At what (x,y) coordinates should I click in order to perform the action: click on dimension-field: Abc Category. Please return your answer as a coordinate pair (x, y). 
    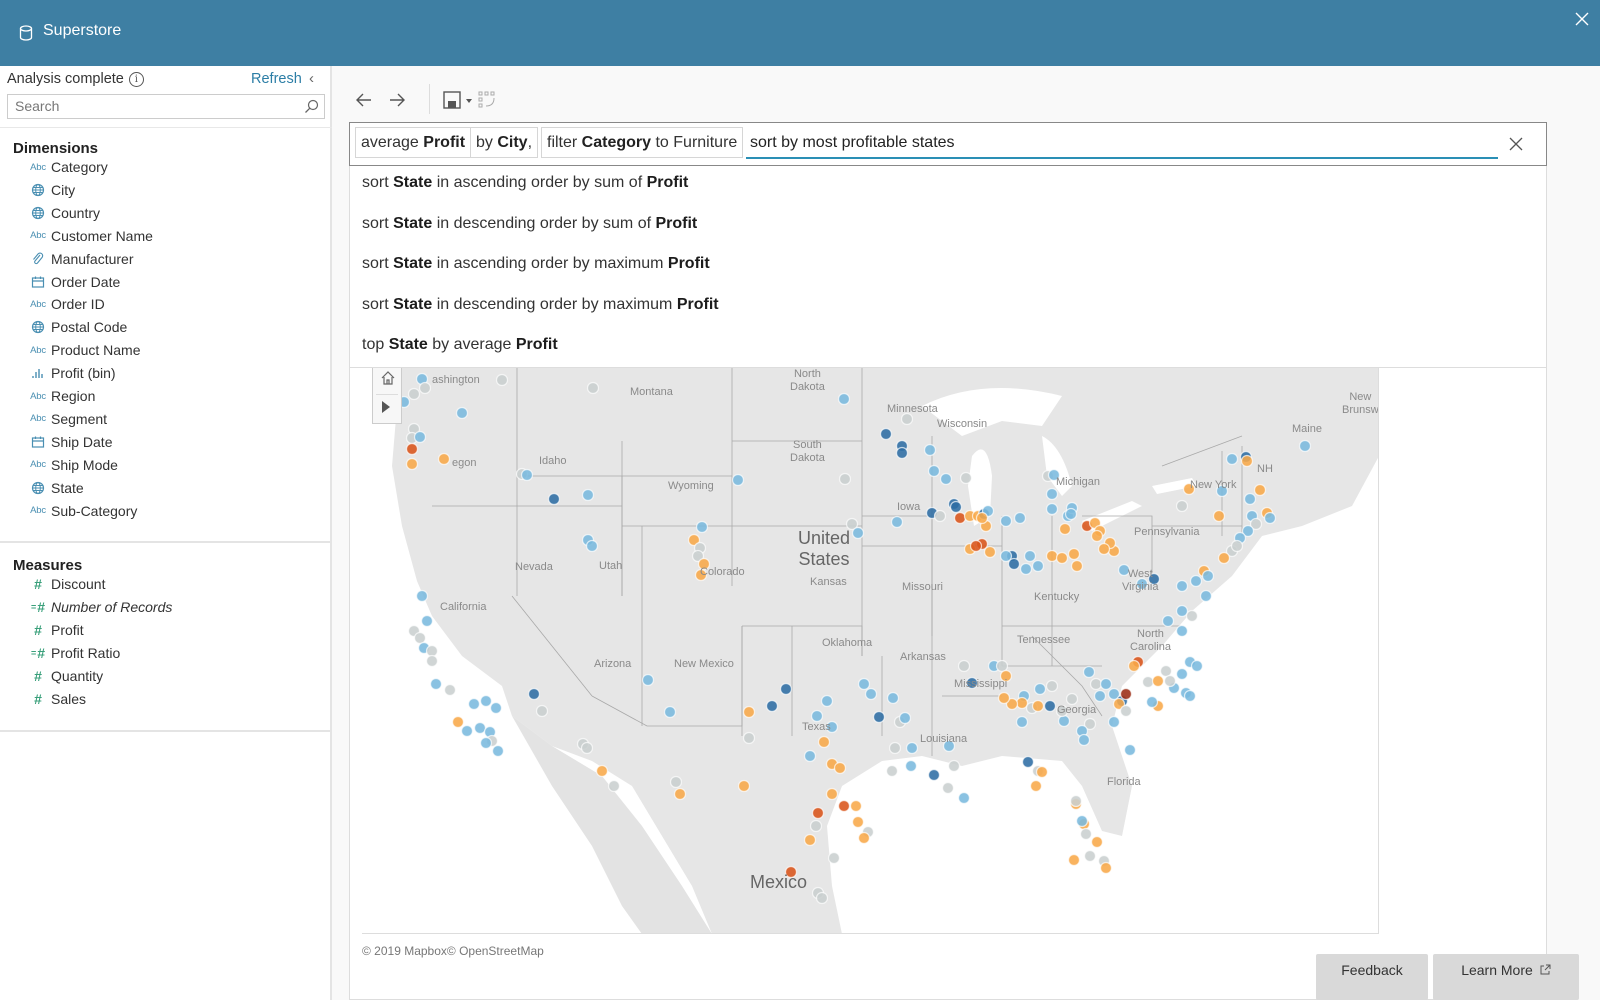
    Looking at the image, I should click on (68, 167).